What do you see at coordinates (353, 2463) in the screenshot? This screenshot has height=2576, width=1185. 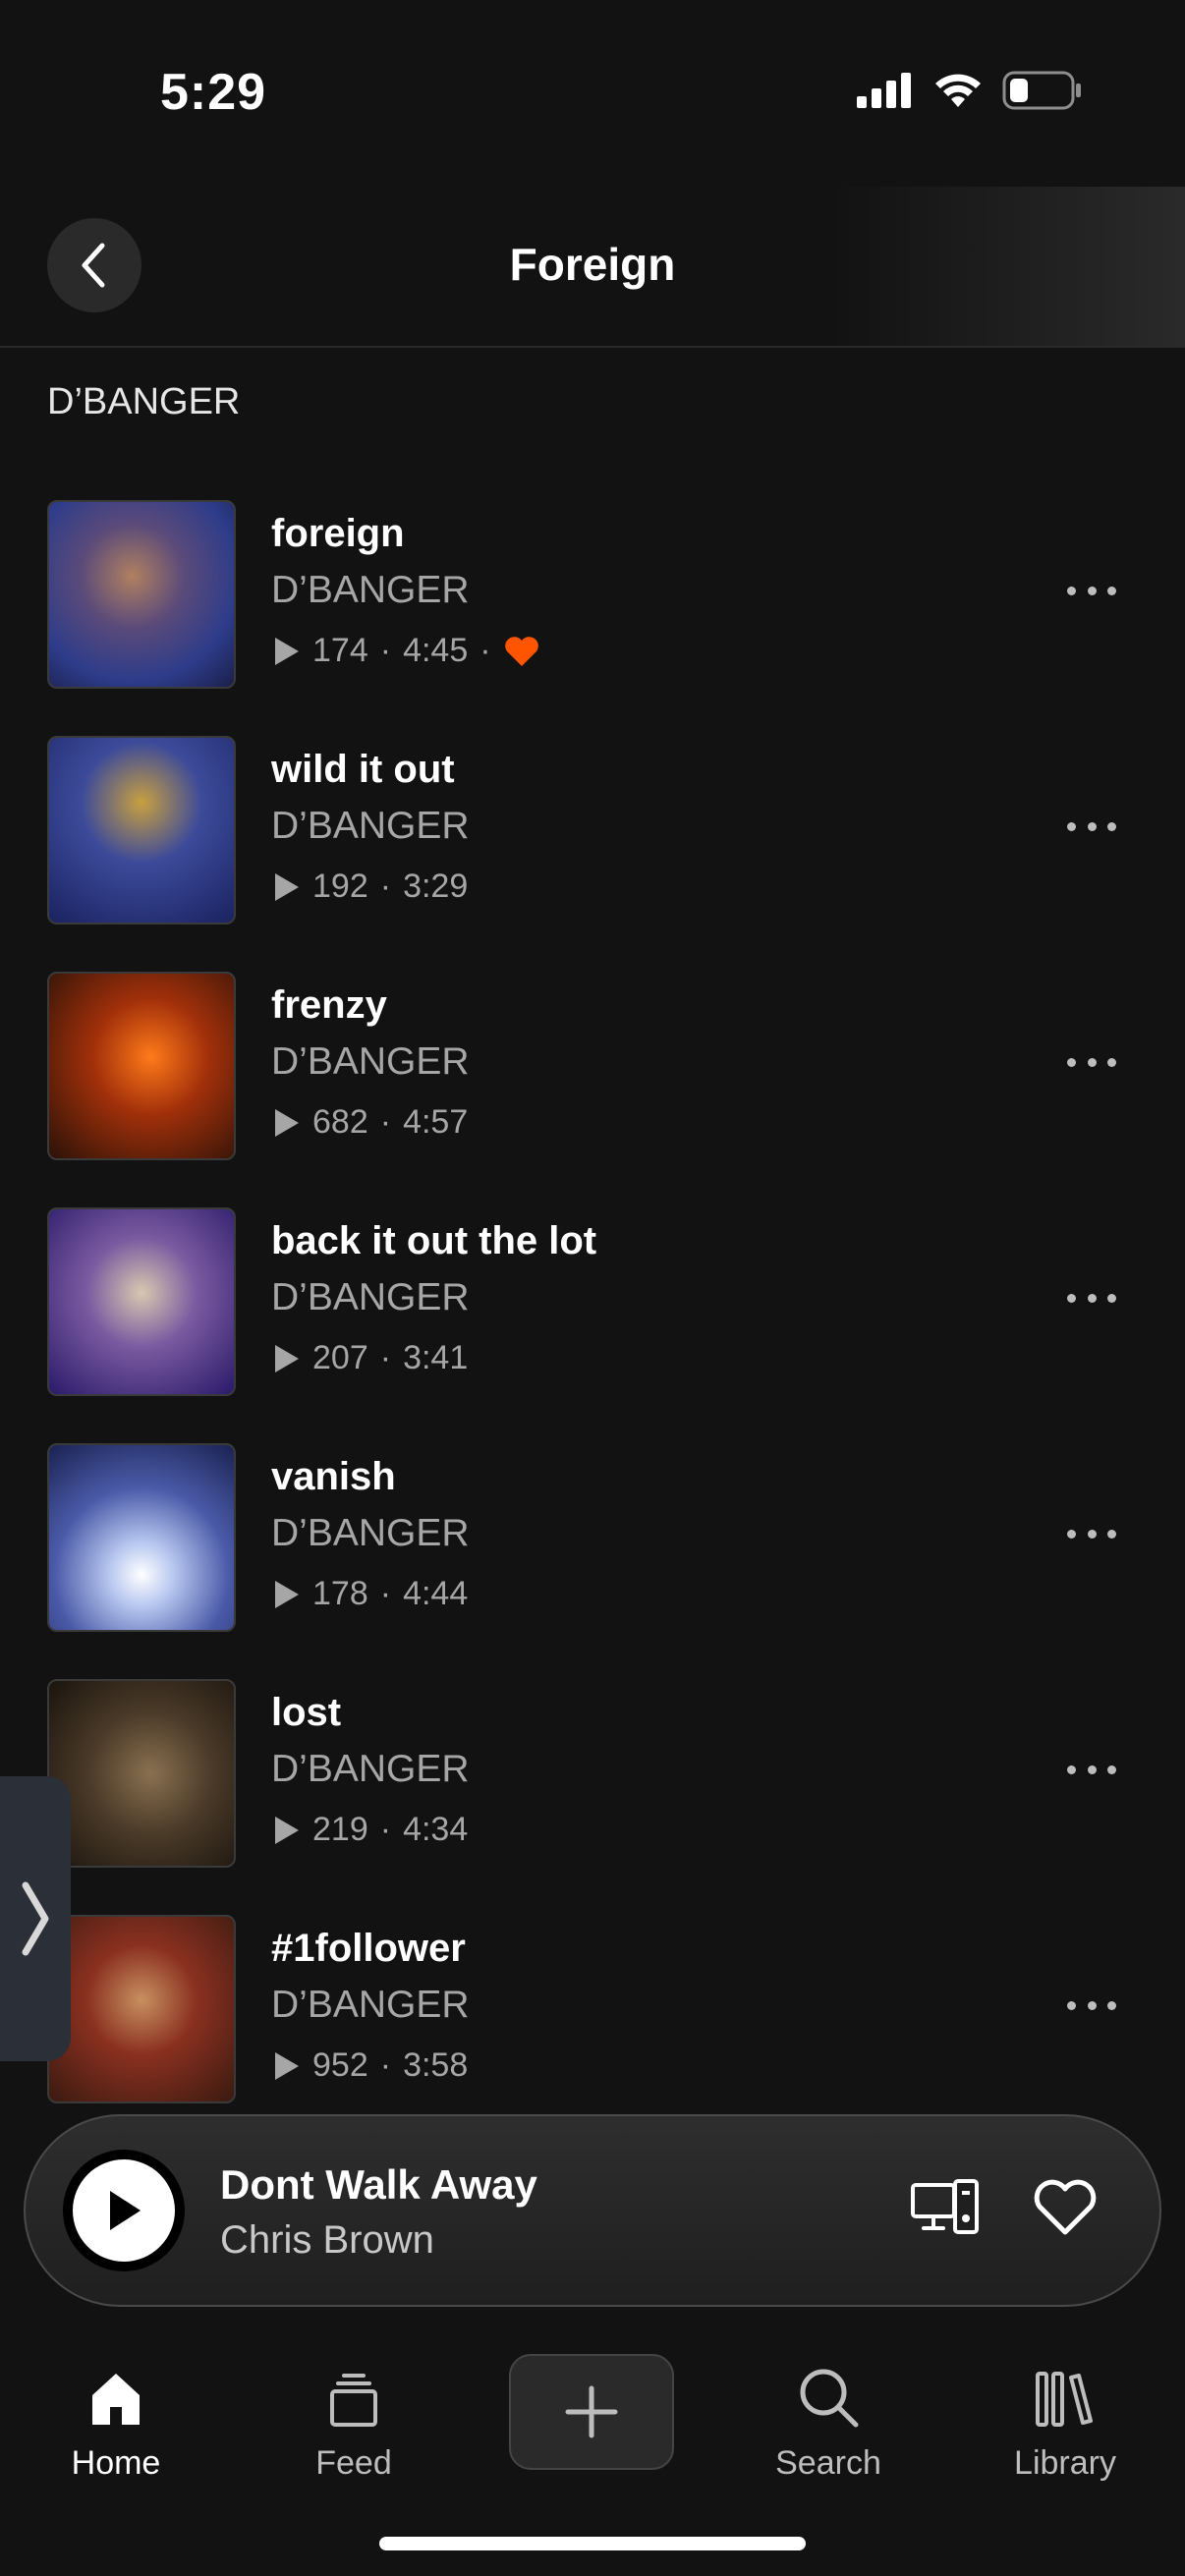 I see `nav-feed-label: Feed` at bounding box center [353, 2463].